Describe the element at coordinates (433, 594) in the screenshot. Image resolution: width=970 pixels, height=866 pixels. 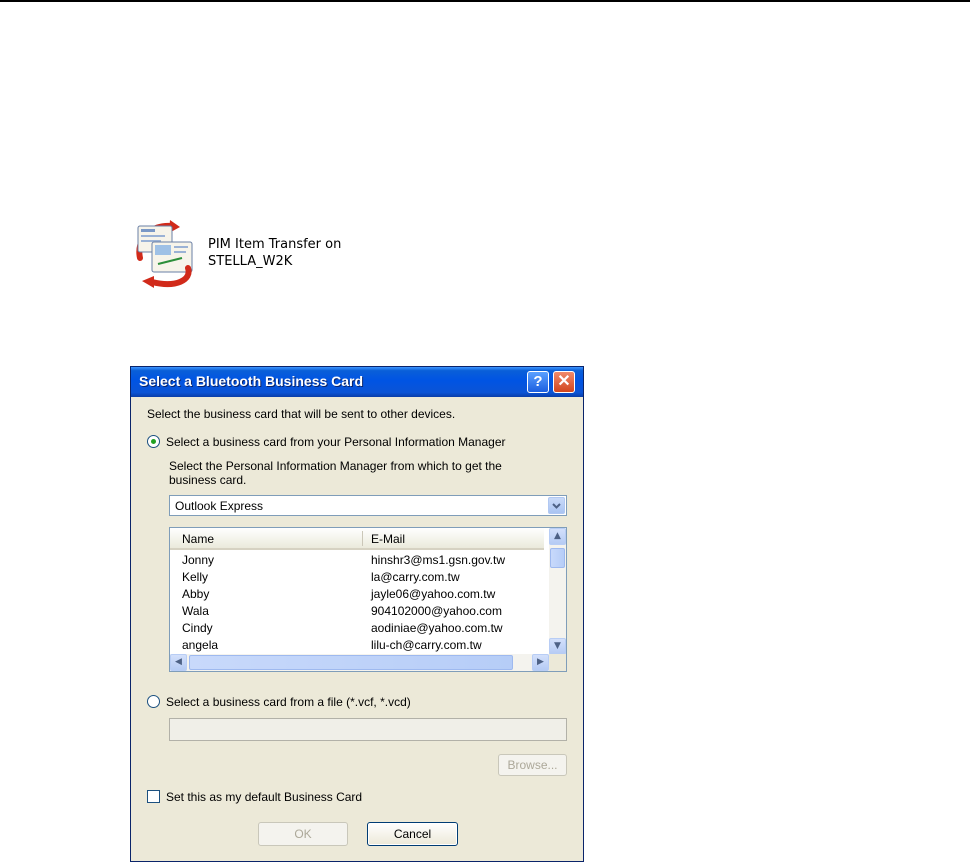
I see `contact-email: jayle06@yahoo.com.tw` at that location.